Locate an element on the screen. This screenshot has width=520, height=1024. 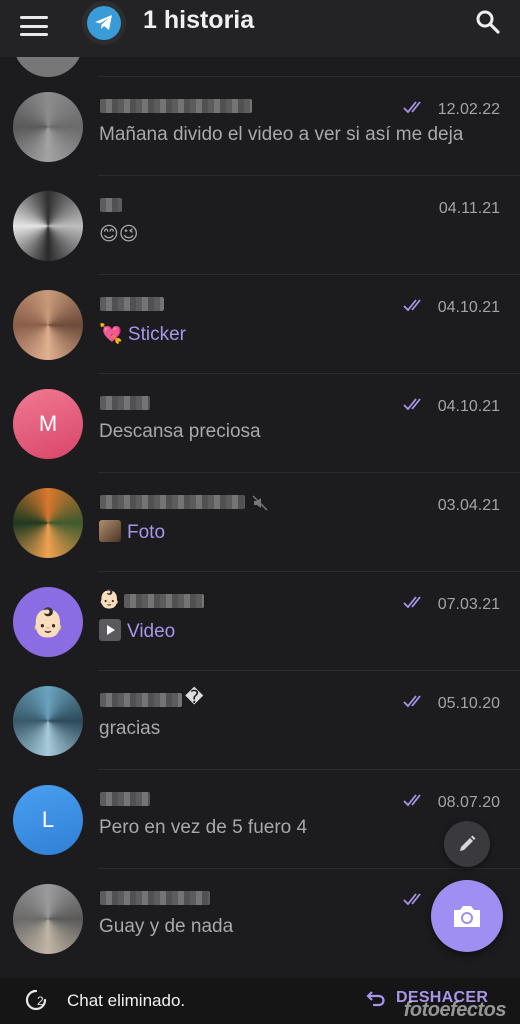
chat-date: 12.02.22 is located at coordinates (468, 109).